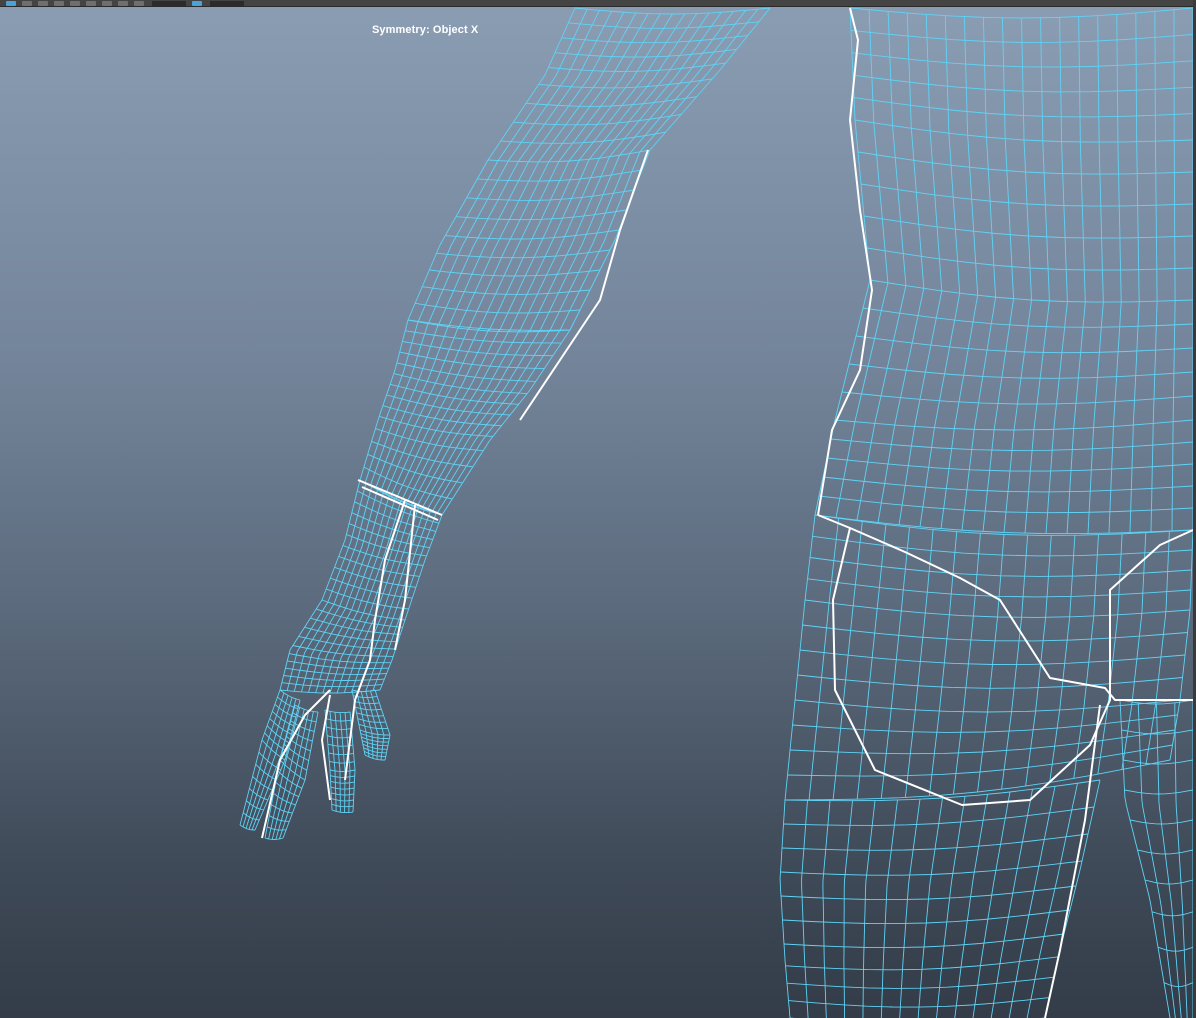 Image resolution: width=1196 pixels, height=1018 pixels. Describe the element at coordinates (274, 838) in the screenshot. I see `finger-1-ring` at that location.